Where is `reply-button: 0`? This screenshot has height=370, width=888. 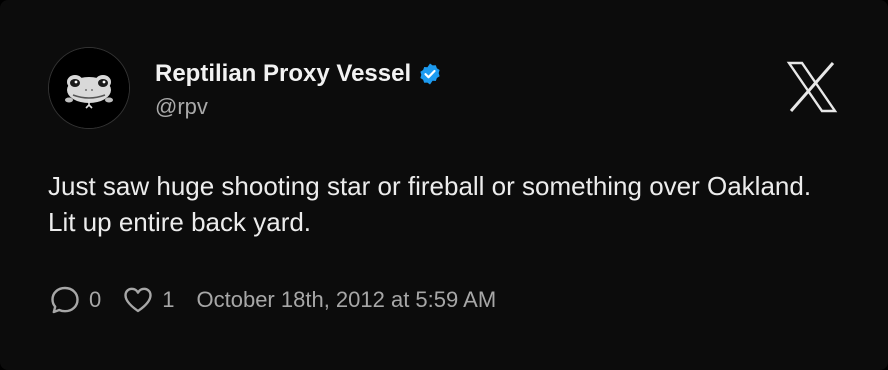 reply-button: 0 is located at coordinates (74, 300).